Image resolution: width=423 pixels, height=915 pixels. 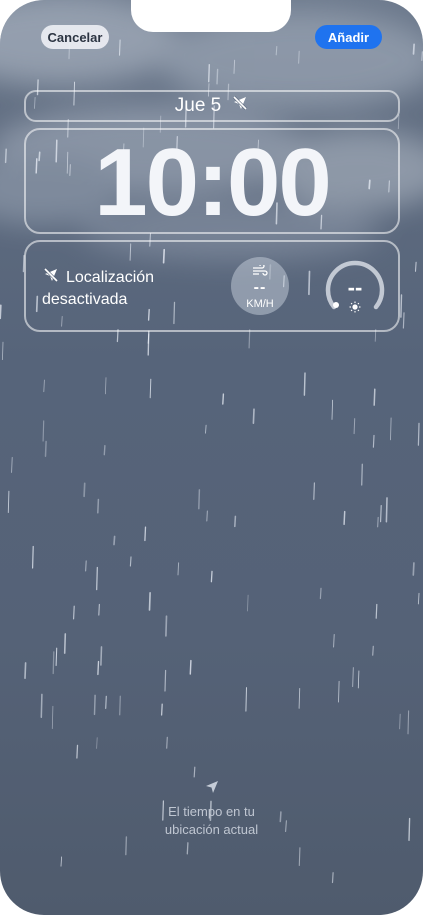 I want to click on sun-icon, so click(x=355, y=307).